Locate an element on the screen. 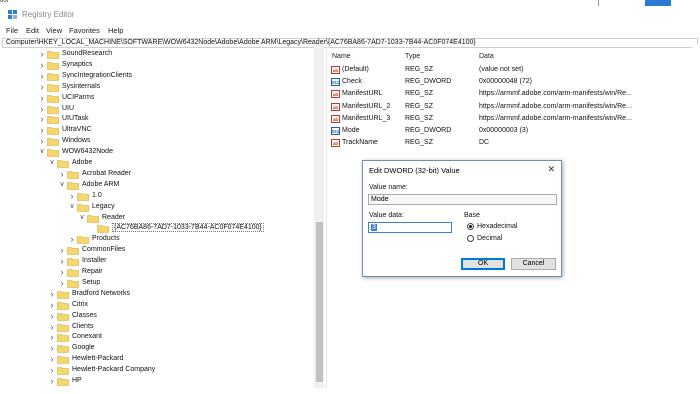  tree-item-label: Conexant is located at coordinates (87, 337).